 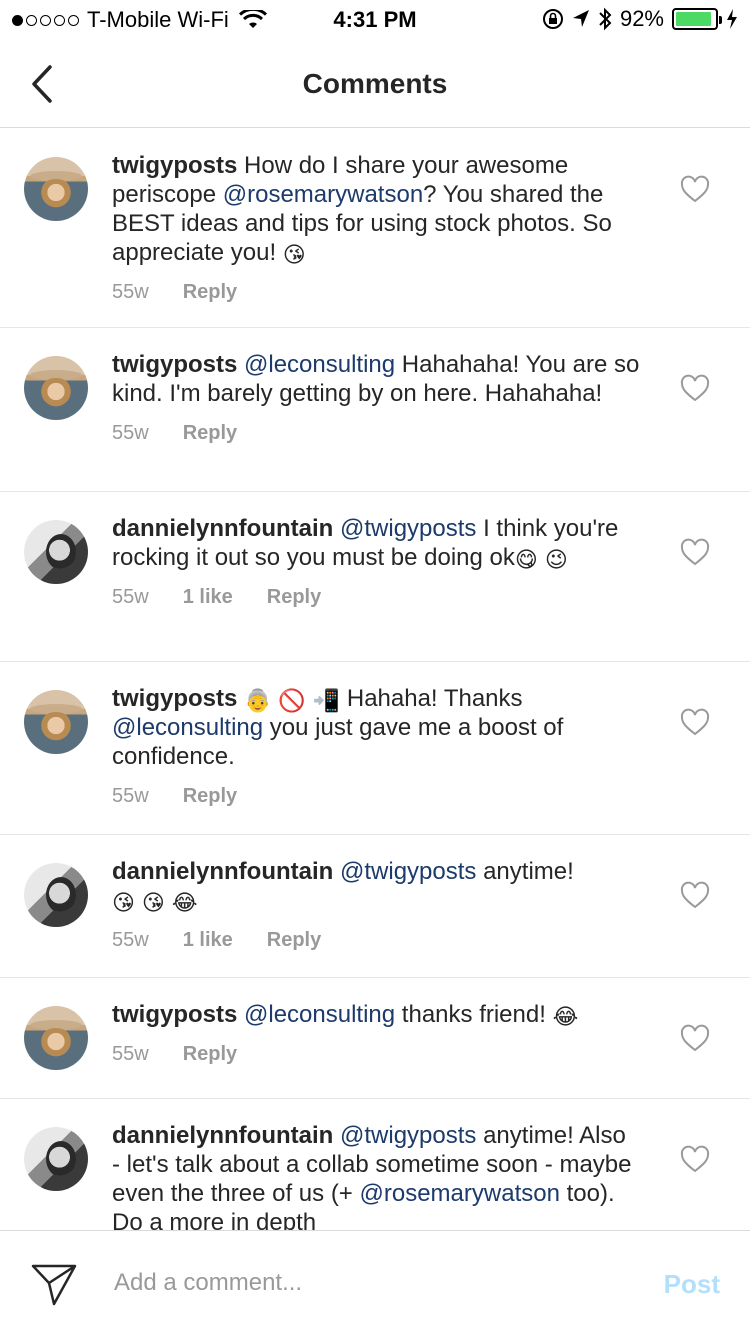 I want to click on emoji-group: 👵 🚫 📲, so click(x=292, y=701).